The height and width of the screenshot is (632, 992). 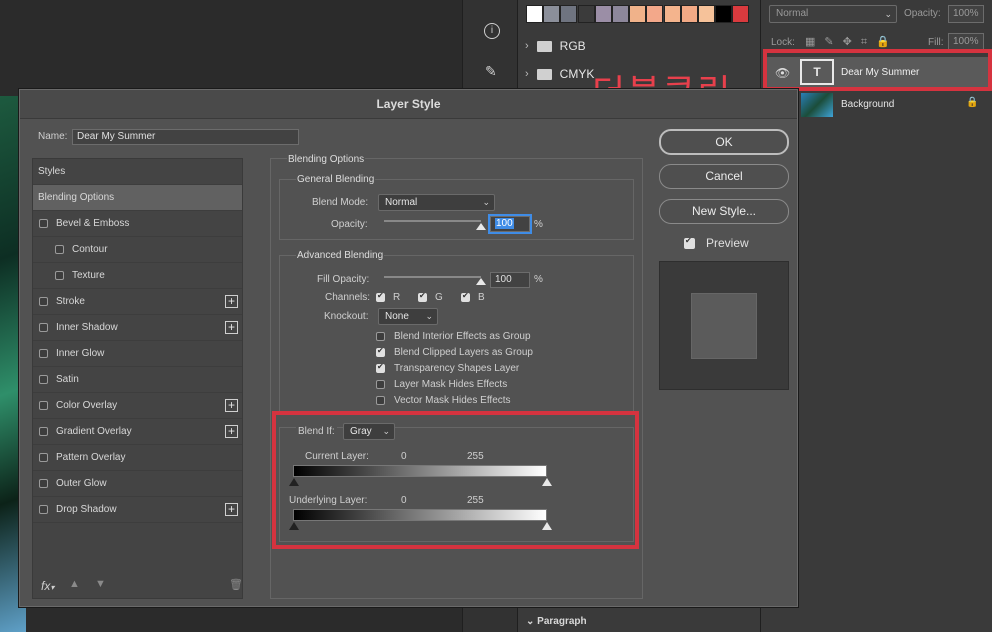 What do you see at coordinates (74, 584) in the screenshot?
I see `move-up-icon: ▲` at bounding box center [74, 584].